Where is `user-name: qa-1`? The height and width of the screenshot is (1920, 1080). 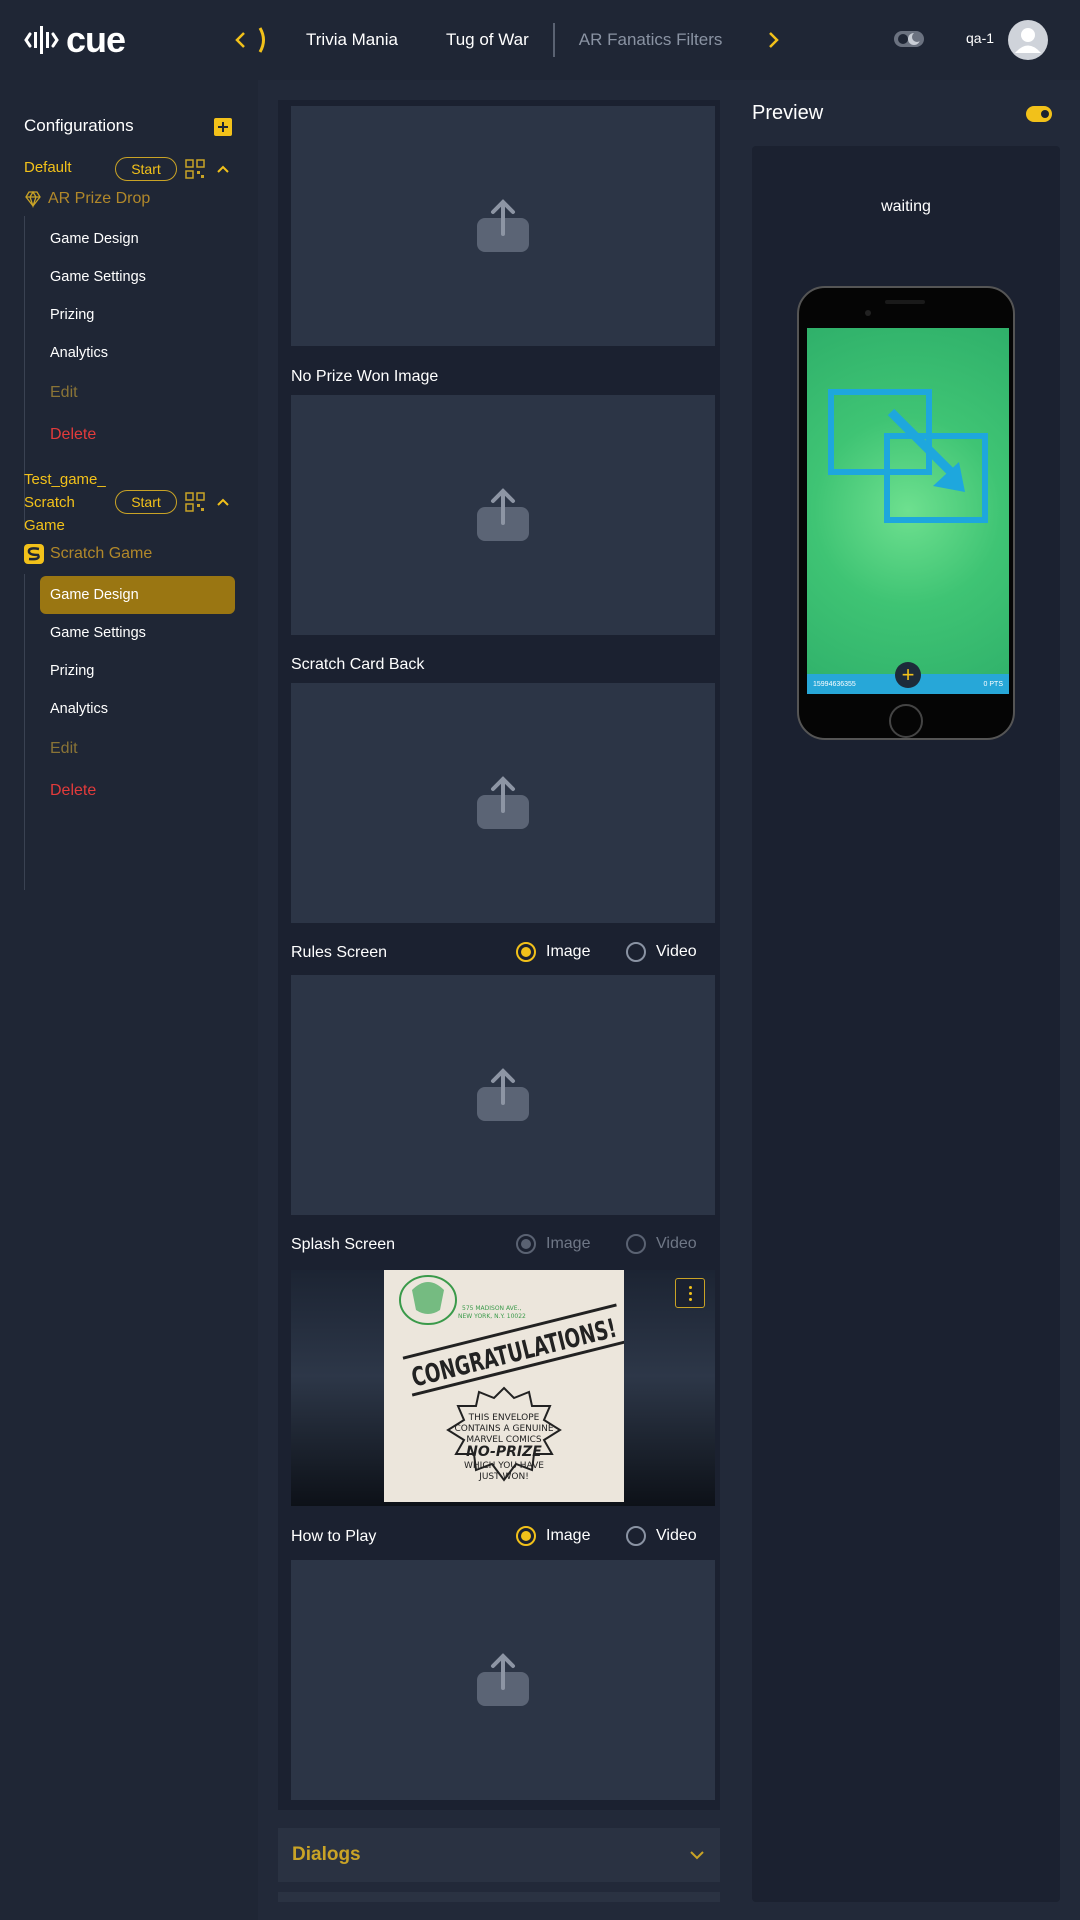
user-name: qa-1 is located at coordinates (980, 38).